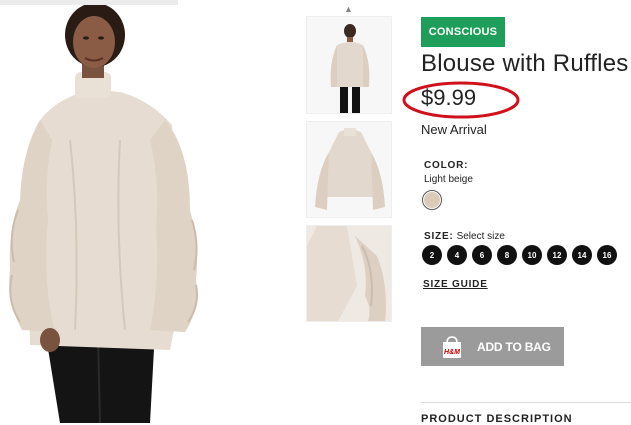 The width and height of the screenshot is (631, 425). I want to click on conscious-badge: CONSCIOUS, so click(463, 32).